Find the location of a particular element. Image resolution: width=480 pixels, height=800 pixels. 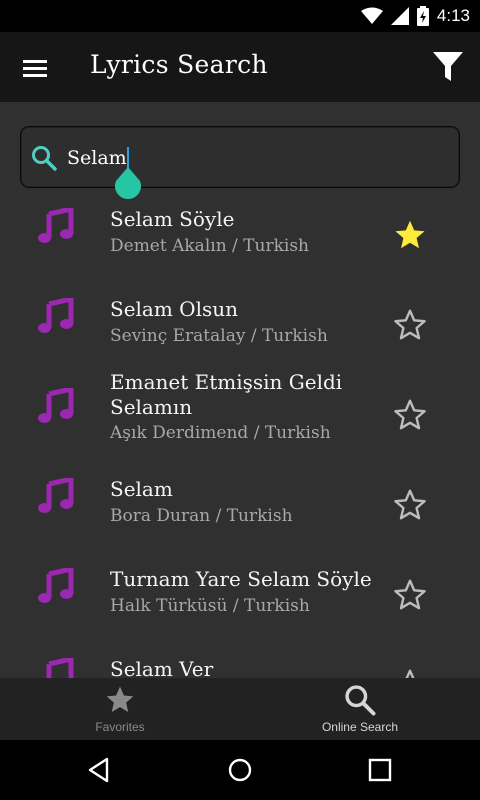

song-artist-language: Halk Türküsü / Turkish is located at coordinates (210, 606).